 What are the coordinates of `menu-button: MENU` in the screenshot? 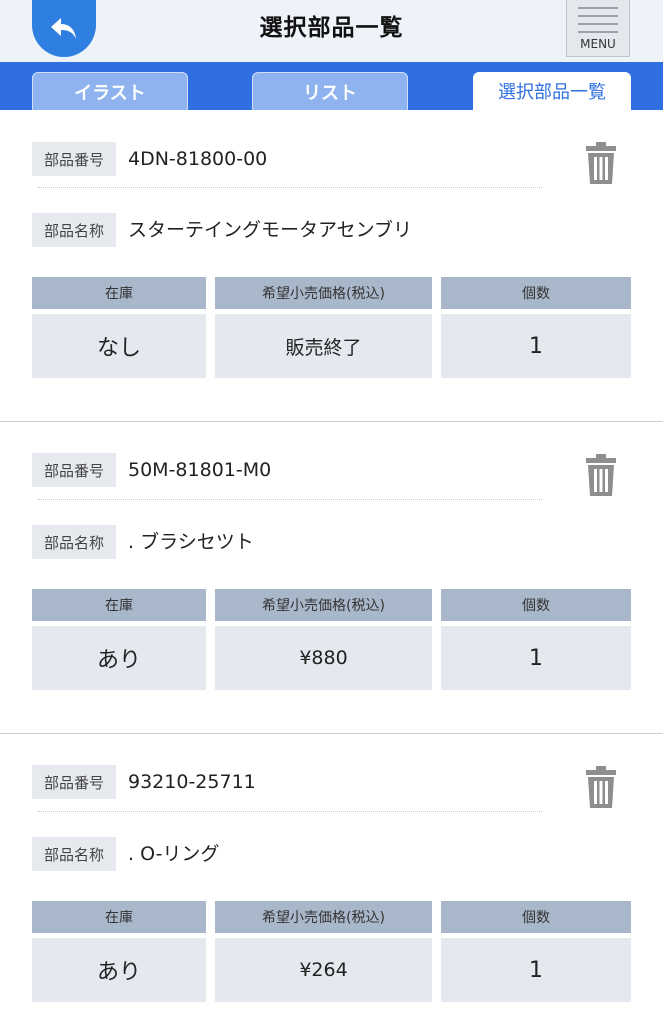 It's located at (598, 28).